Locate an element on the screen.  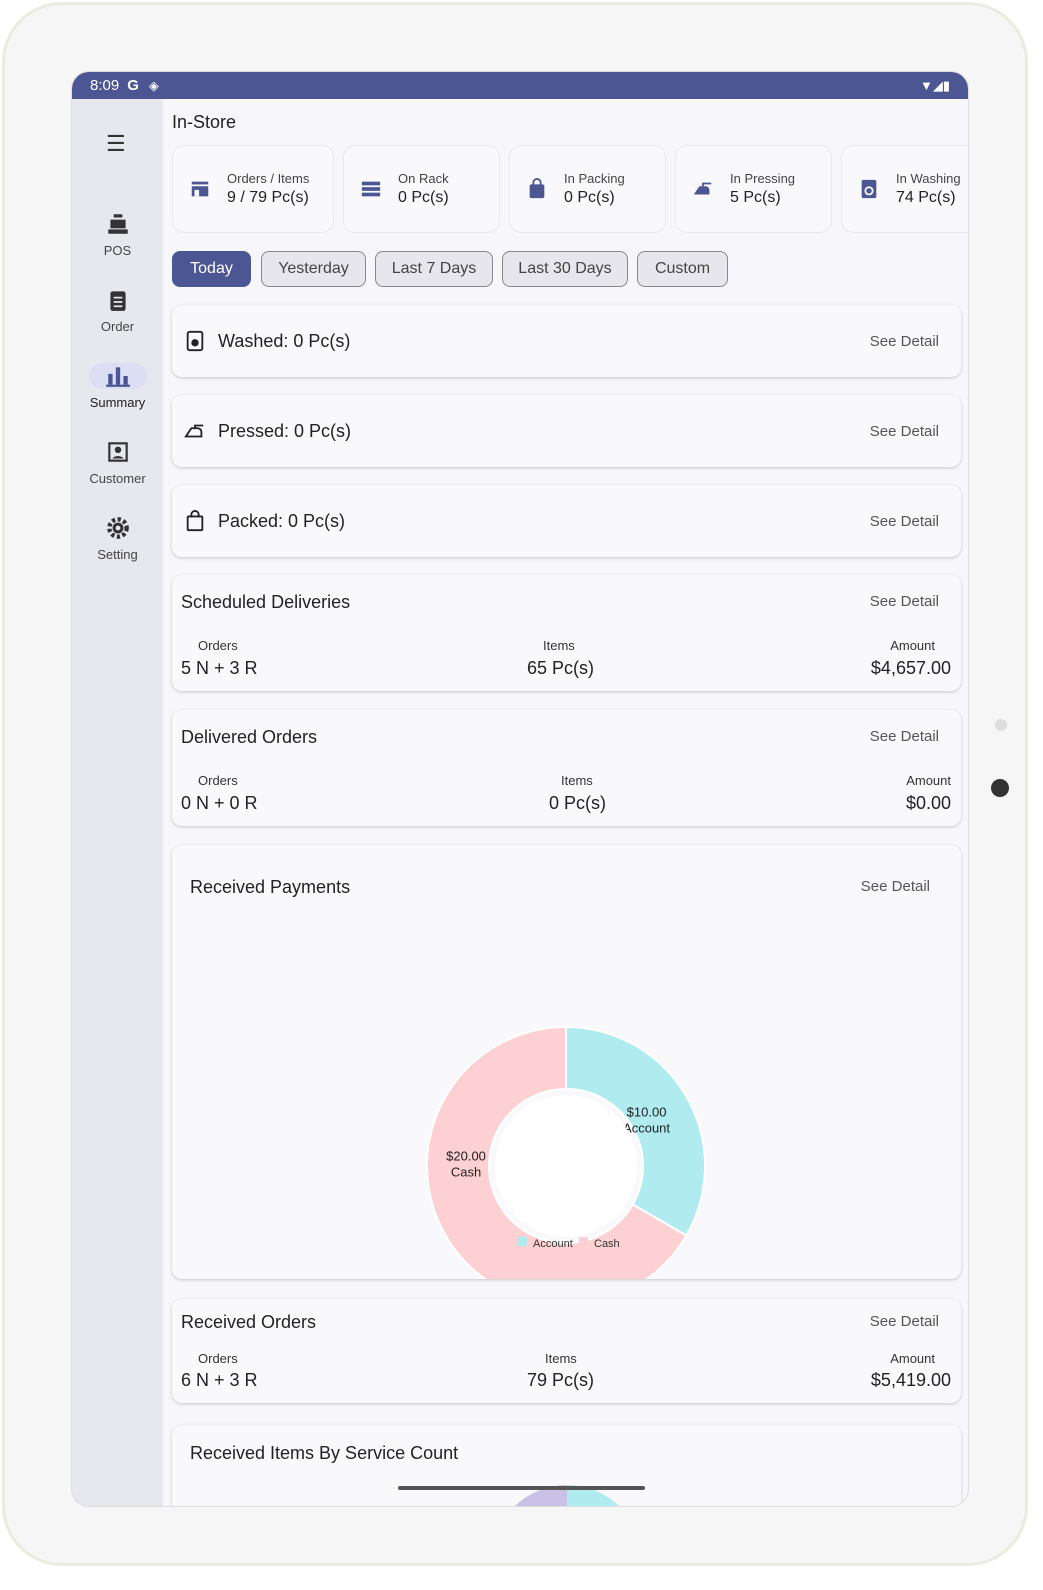
washed-card: Washed: 0 Pc(s) See Detail is located at coordinates (566, 341).